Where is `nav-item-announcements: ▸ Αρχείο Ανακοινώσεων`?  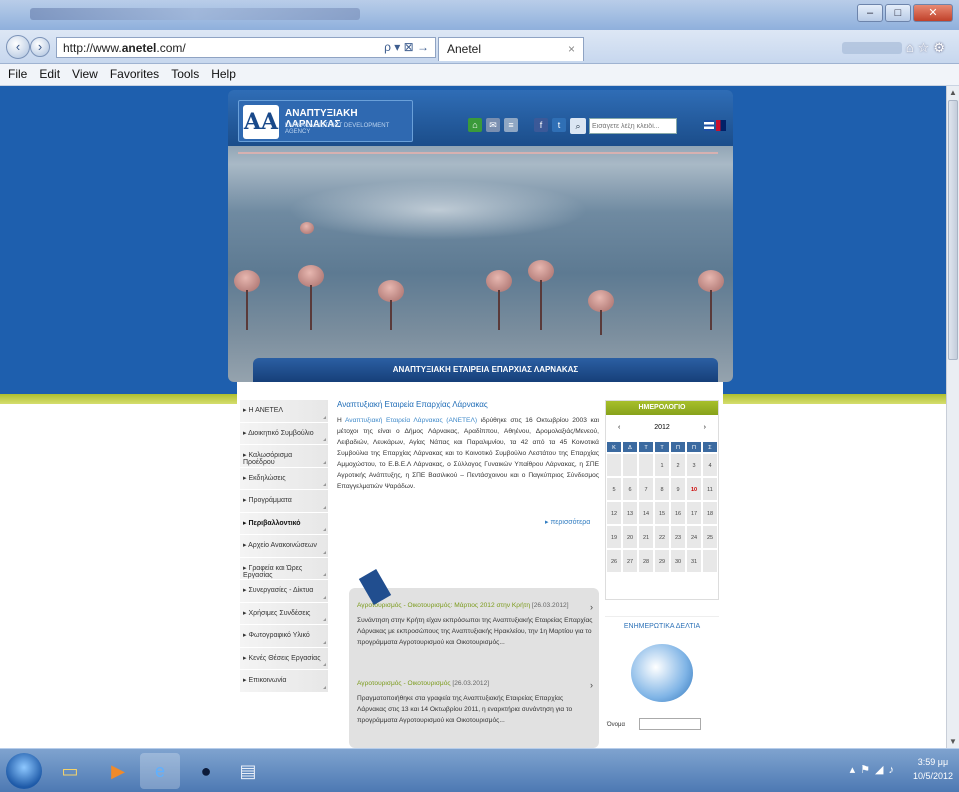
nav-item-announcements: ▸ Αρχείο Ανακοινώσεων is located at coordinates (284, 546).